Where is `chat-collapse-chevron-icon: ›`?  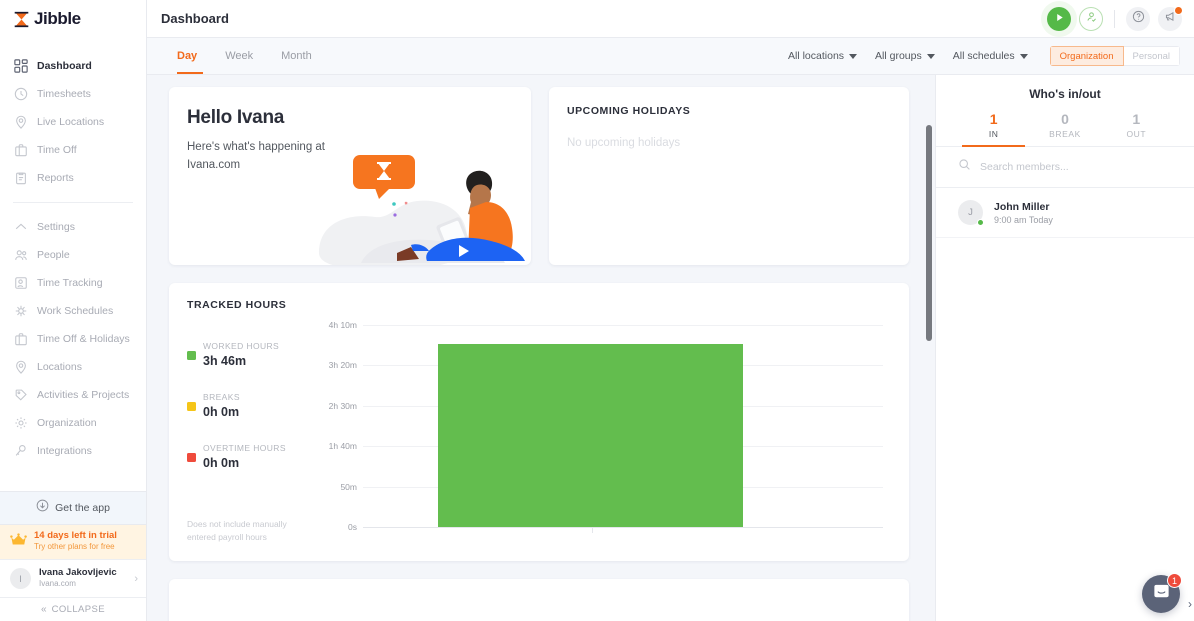 chat-collapse-chevron-icon: › is located at coordinates (1190, 604).